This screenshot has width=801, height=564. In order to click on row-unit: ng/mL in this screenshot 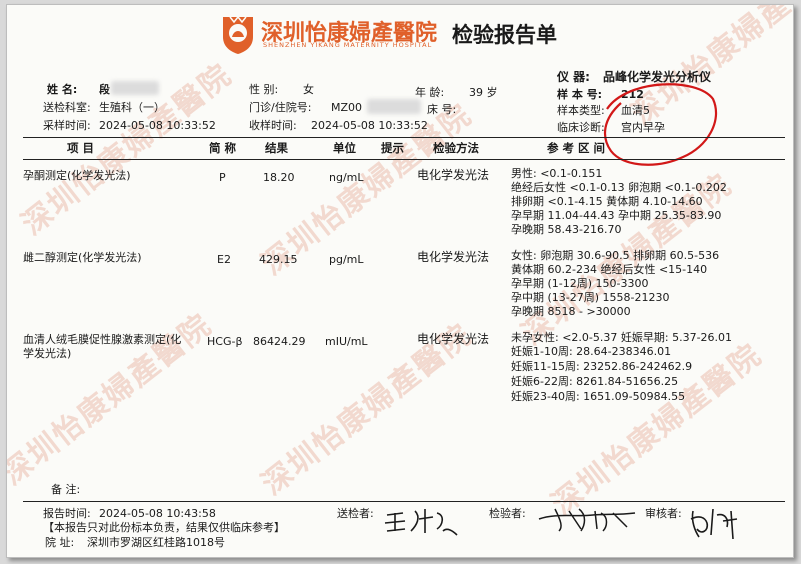, I will do `click(346, 177)`.